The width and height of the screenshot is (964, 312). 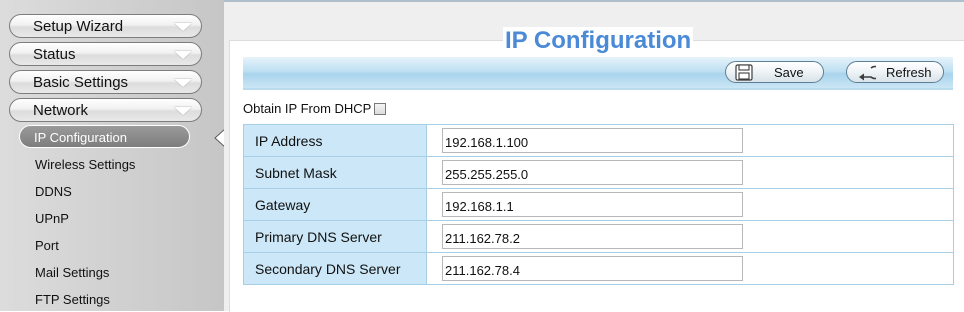 What do you see at coordinates (78, 26) in the screenshot?
I see `menu-label: Setup Wizard` at bounding box center [78, 26].